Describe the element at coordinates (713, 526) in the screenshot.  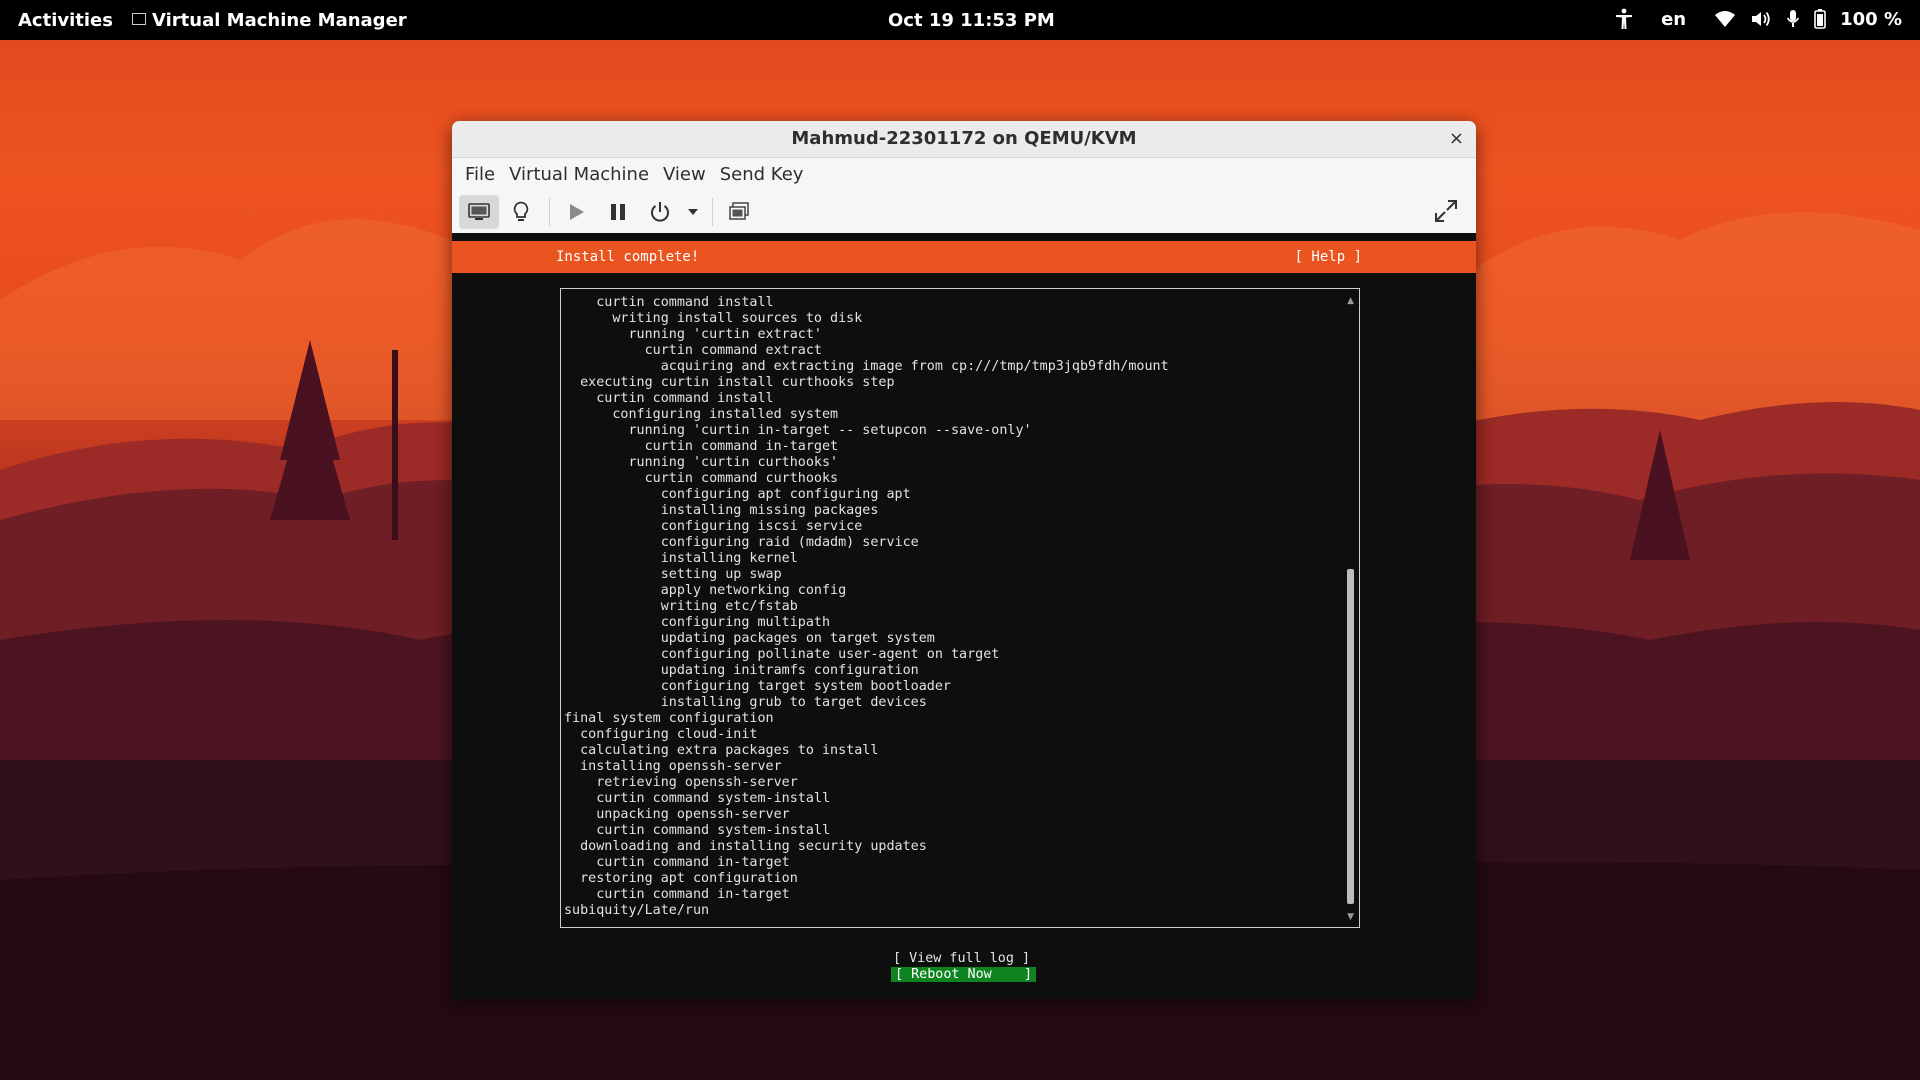
I see `log-line: configuring iscsi service` at that location.